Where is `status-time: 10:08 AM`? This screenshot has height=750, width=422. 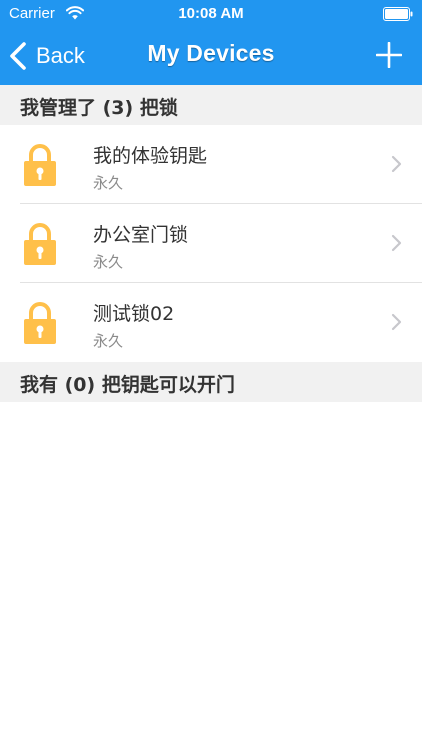 status-time: 10:08 AM is located at coordinates (211, 13).